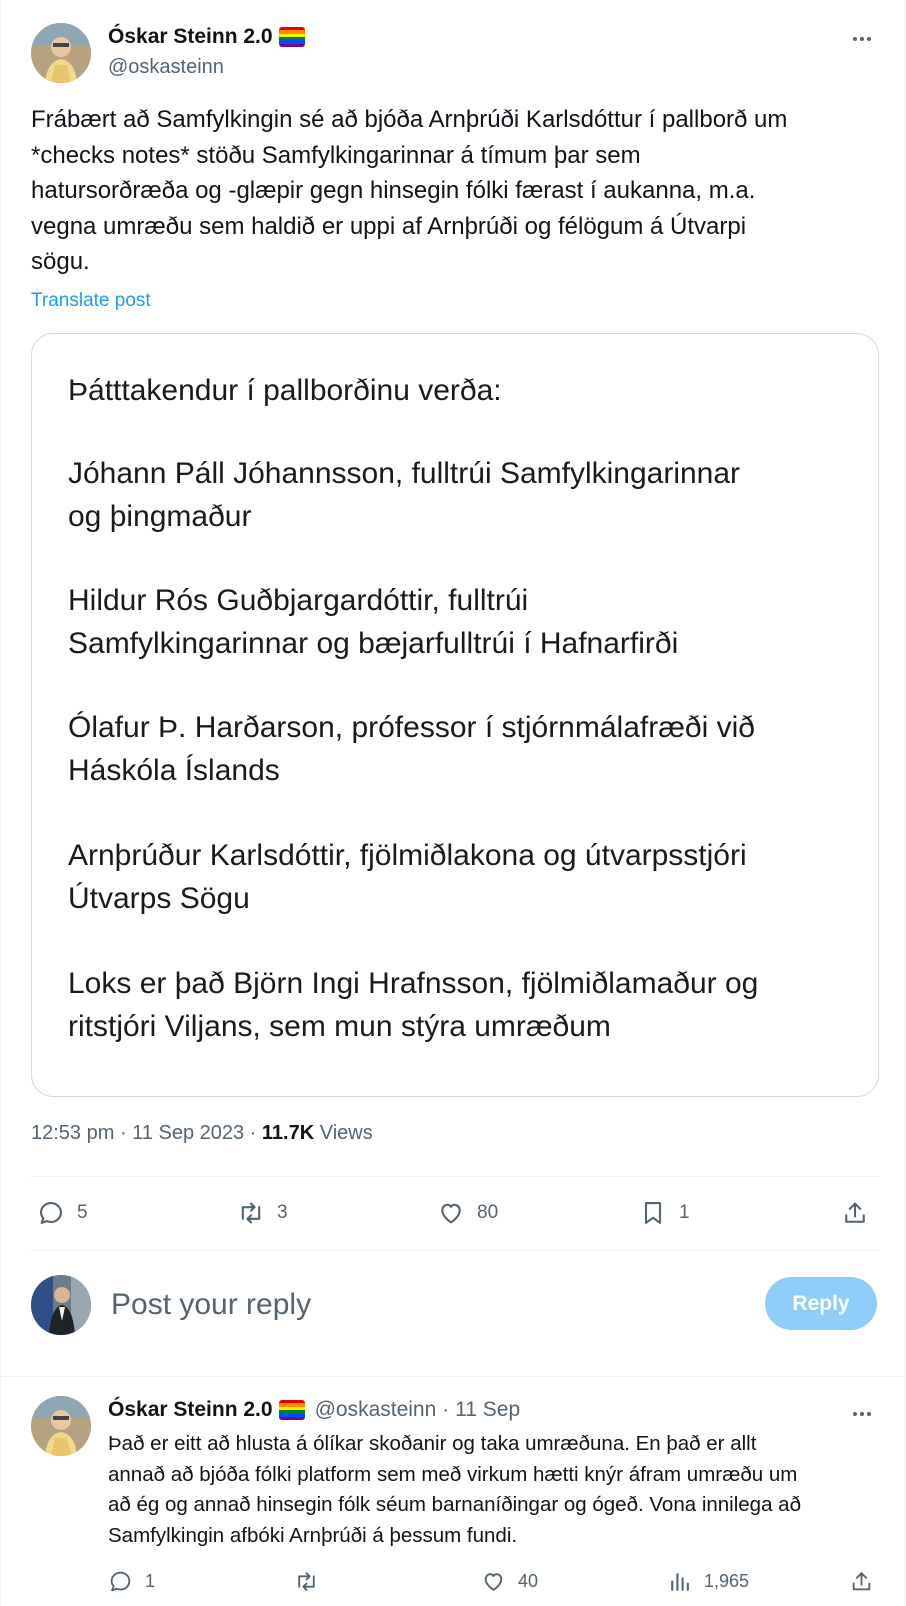  I want to click on reply-button: Reply, so click(821, 1303).